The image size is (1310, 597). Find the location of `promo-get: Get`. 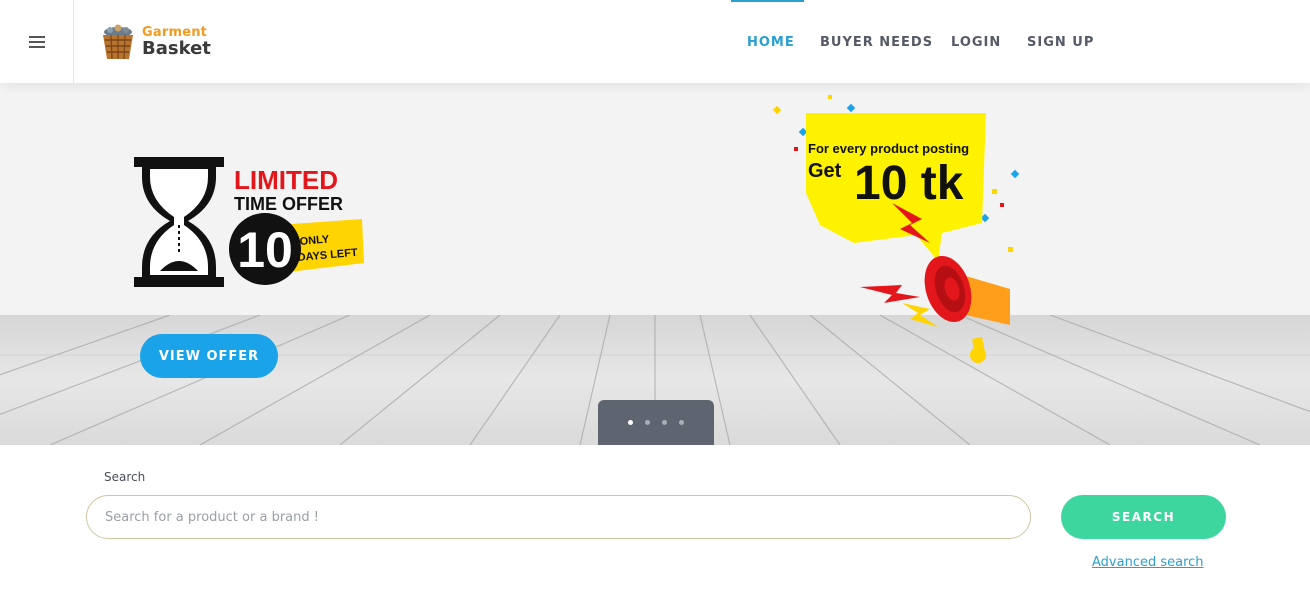

promo-get: Get is located at coordinates (825, 171).